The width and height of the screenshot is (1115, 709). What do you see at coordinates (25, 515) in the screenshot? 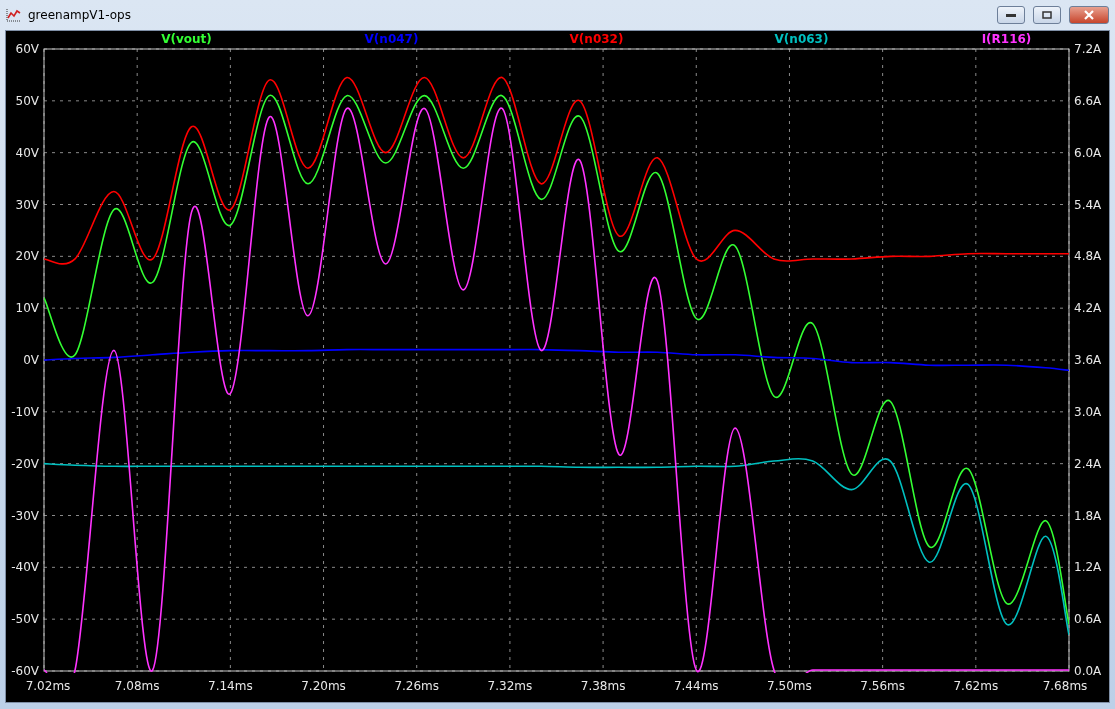
I see `voltage-axis-label: -30V` at bounding box center [25, 515].